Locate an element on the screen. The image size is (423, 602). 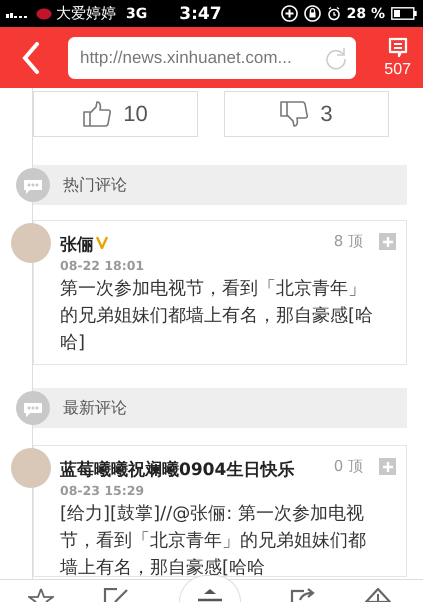
comment-date: 08-22 18:01 is located at coordinates (103, 265).